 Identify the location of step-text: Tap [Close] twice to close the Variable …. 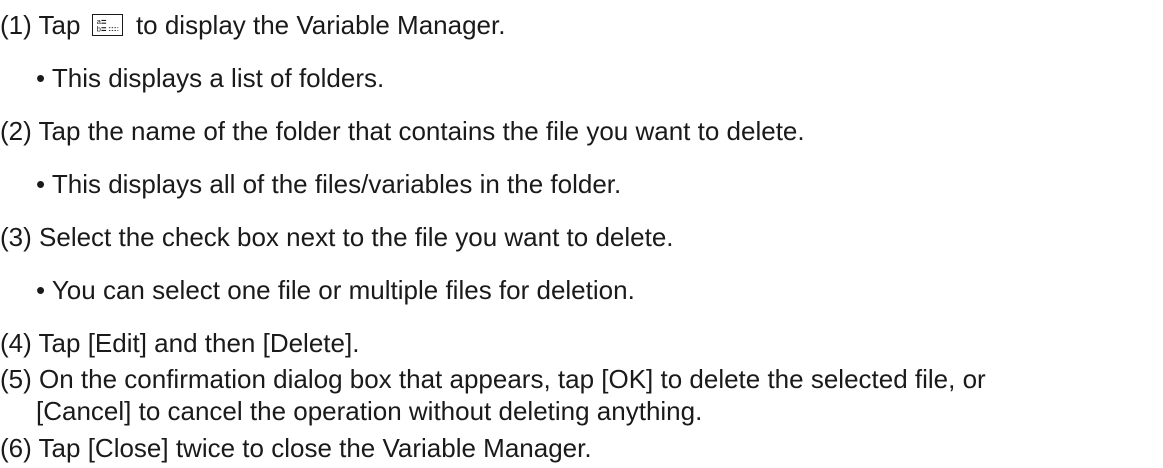
(315, 448).